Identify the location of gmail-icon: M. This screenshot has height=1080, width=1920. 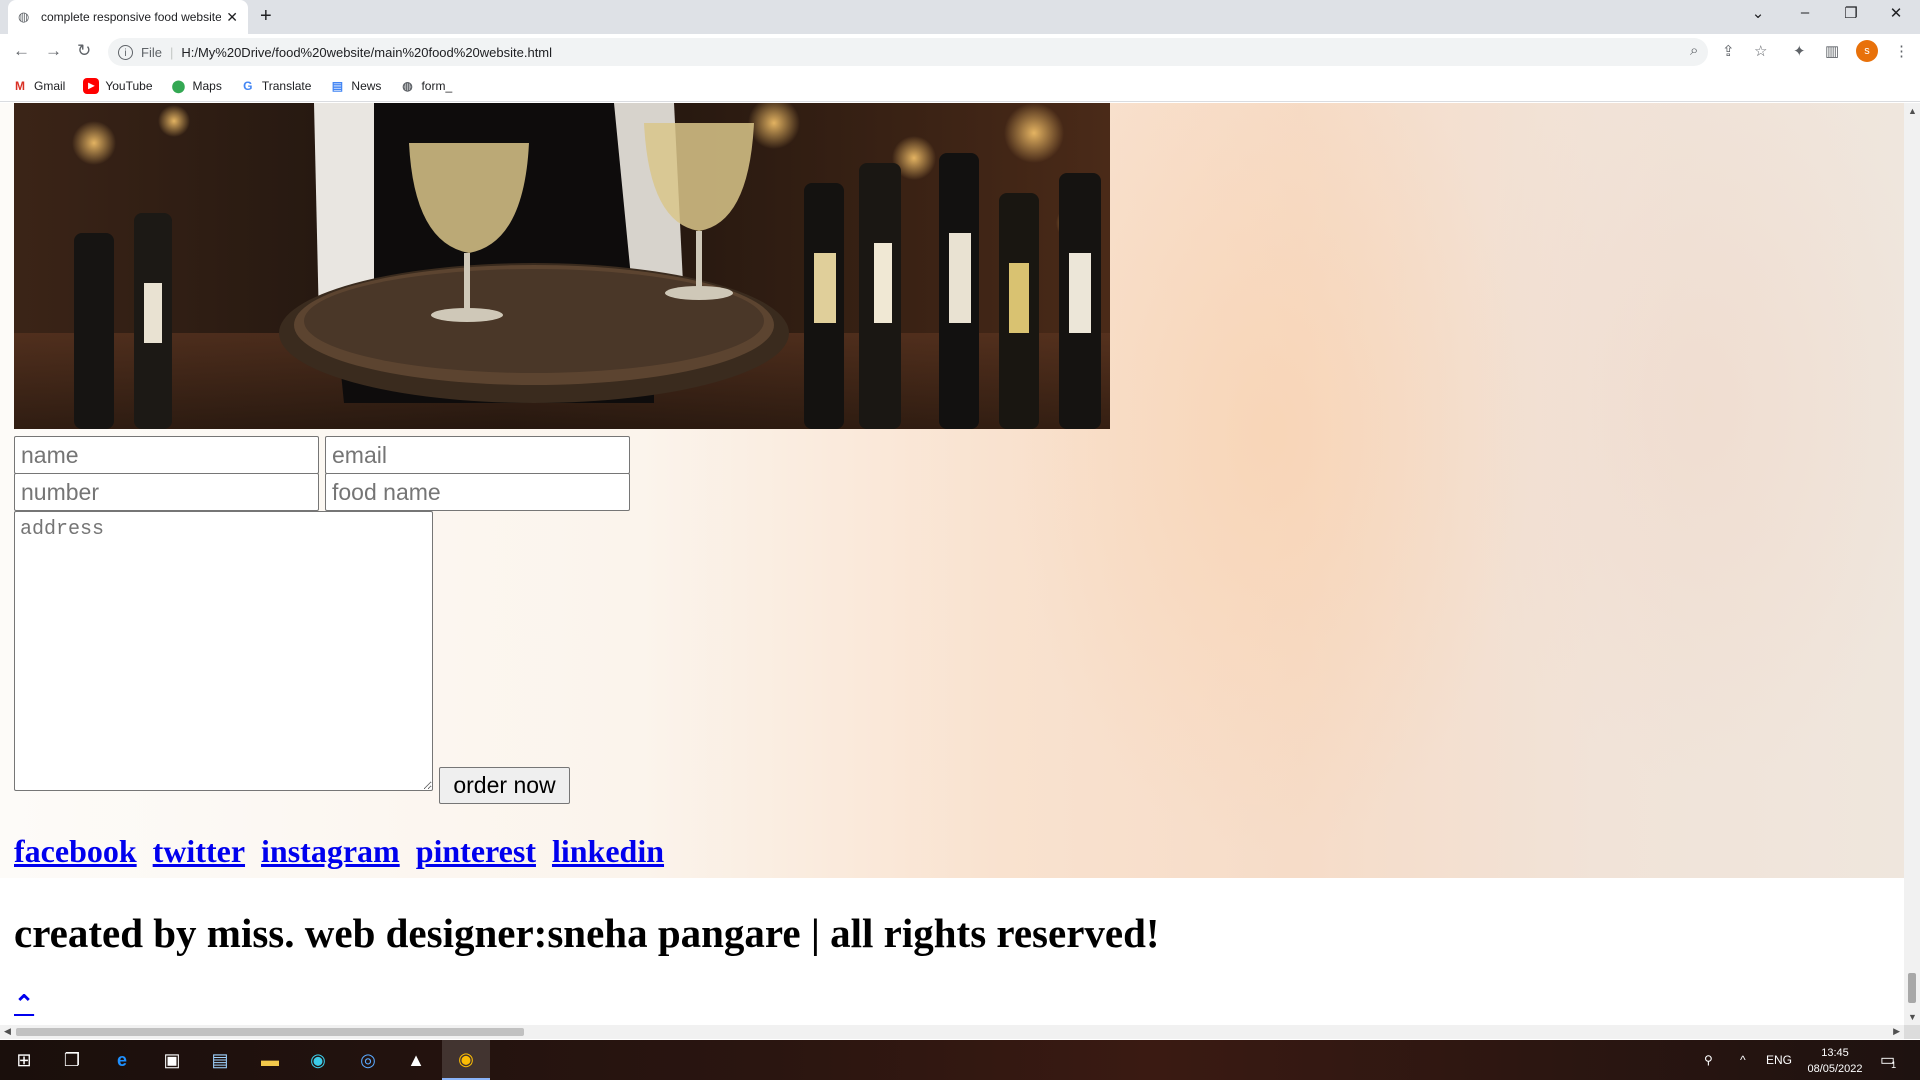
(20, 85).